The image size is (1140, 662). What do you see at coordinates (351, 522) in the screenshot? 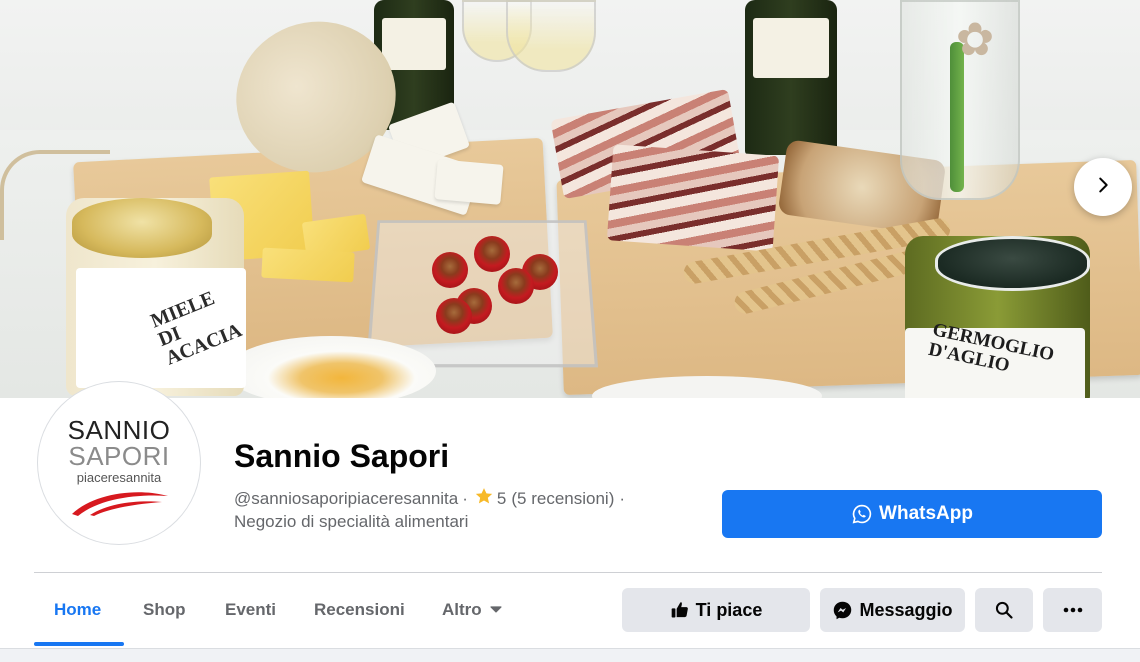
I see `page-category: Negozio di specialità alimentari` at bounding box center [351, 522].